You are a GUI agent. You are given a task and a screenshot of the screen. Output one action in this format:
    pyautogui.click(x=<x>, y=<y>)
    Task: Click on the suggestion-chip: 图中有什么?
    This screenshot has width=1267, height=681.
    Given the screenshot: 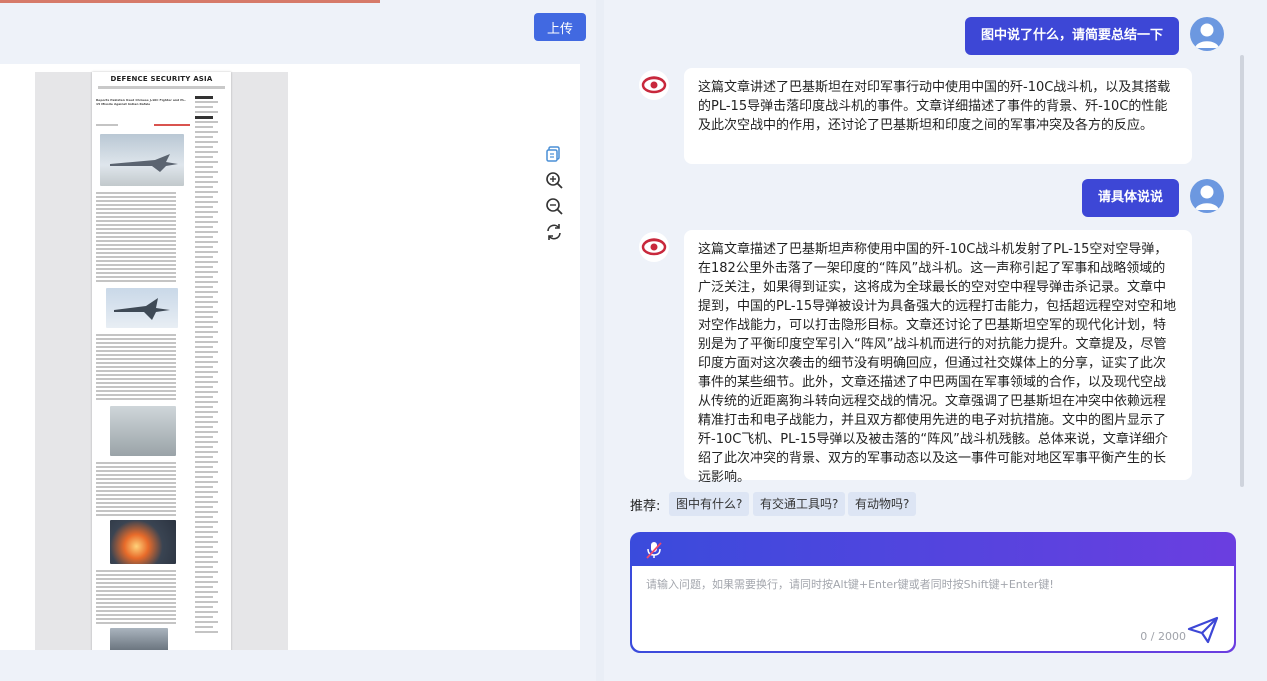 What is the action you would take?
    pyautogui.click(x=709, y=504)
    